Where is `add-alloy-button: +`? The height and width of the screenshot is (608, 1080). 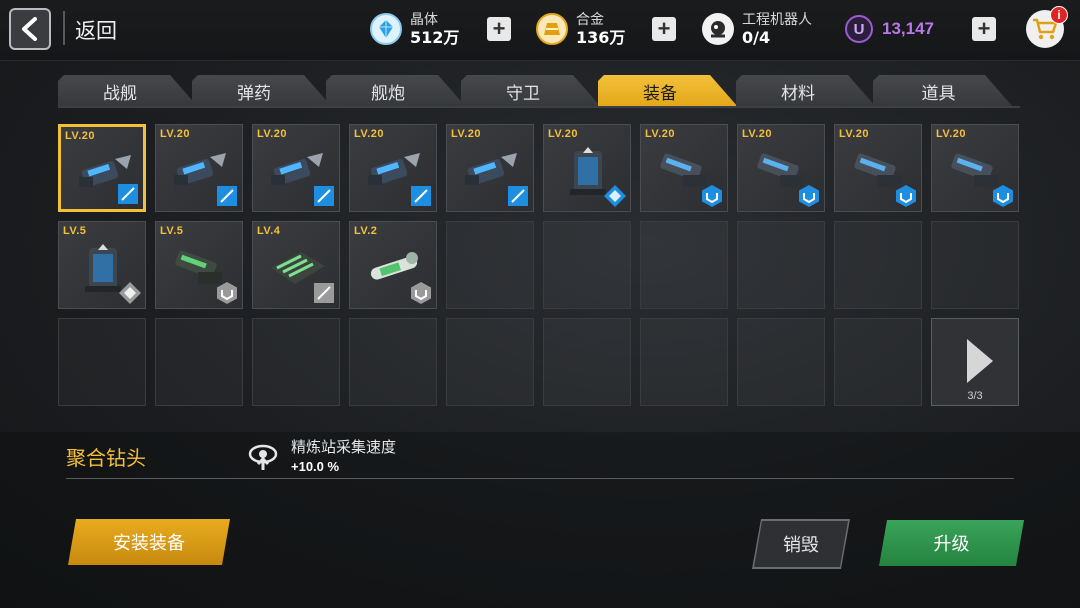
add-alloy-button: + is located at coordinates (664, 29).